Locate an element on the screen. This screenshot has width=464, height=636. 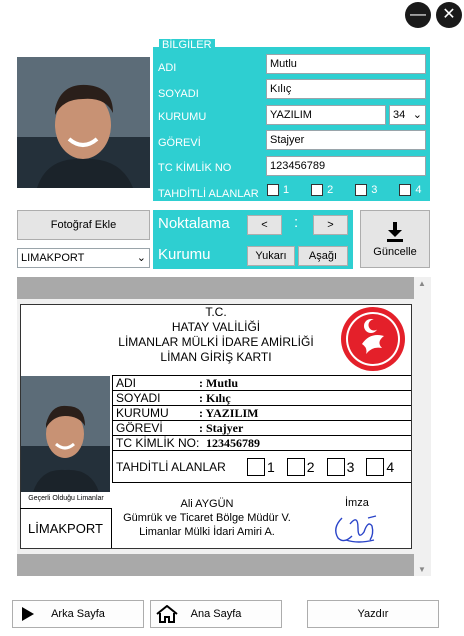
card-row-gorevi: GÖREVİ : Stajyer is located at coordinates (262, 428).